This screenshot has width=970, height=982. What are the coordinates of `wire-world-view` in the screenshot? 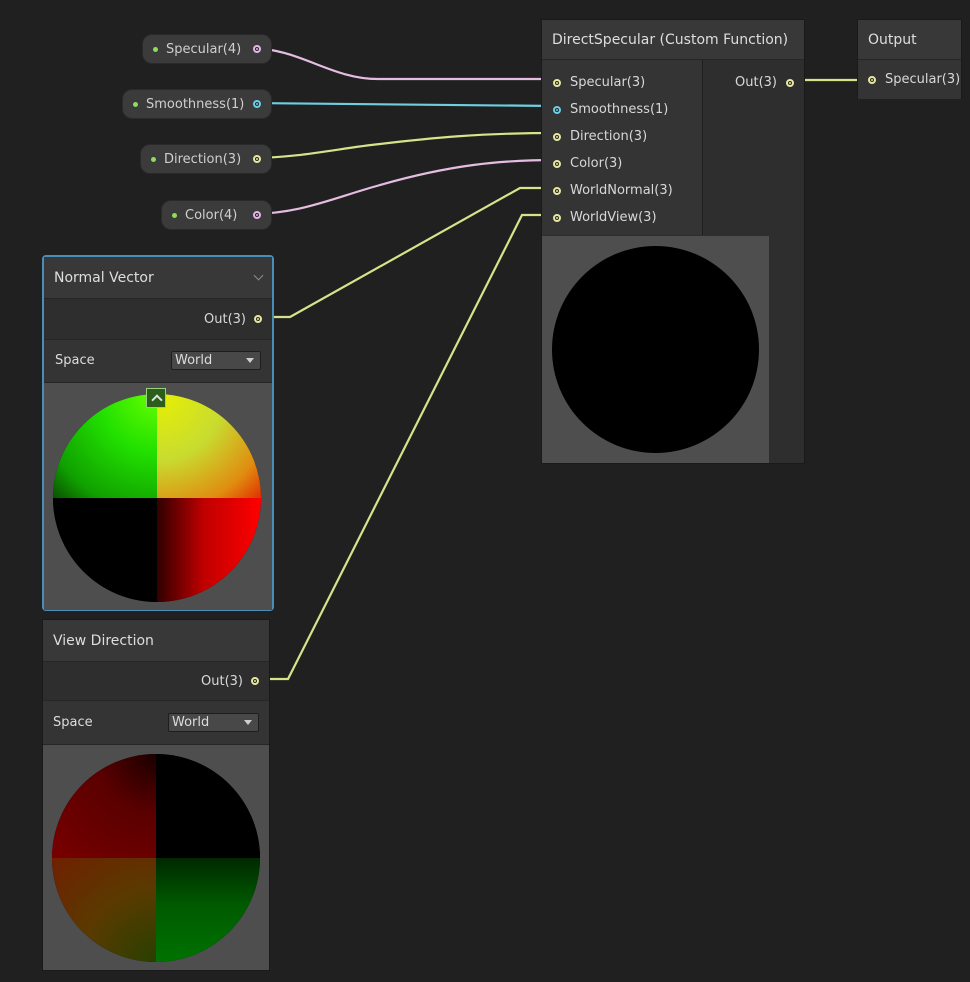 It's located at (406, 447).